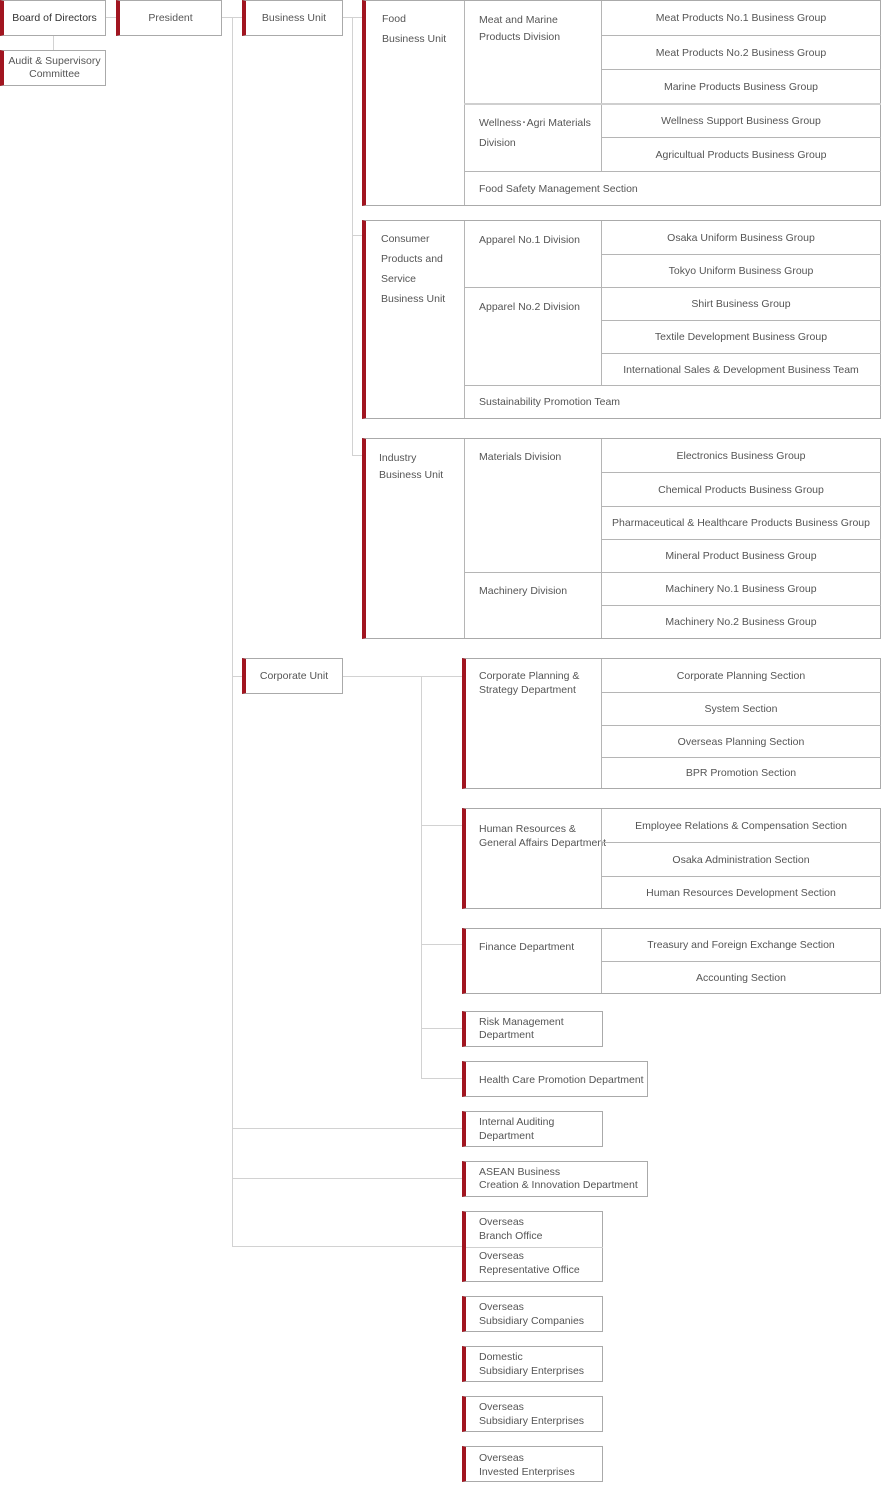 Image resolution: width=882 pixels, height=1500 pixels. I want to click on internal-auditing-dept-box: Internal Auditing Department, so click(532, 1129).